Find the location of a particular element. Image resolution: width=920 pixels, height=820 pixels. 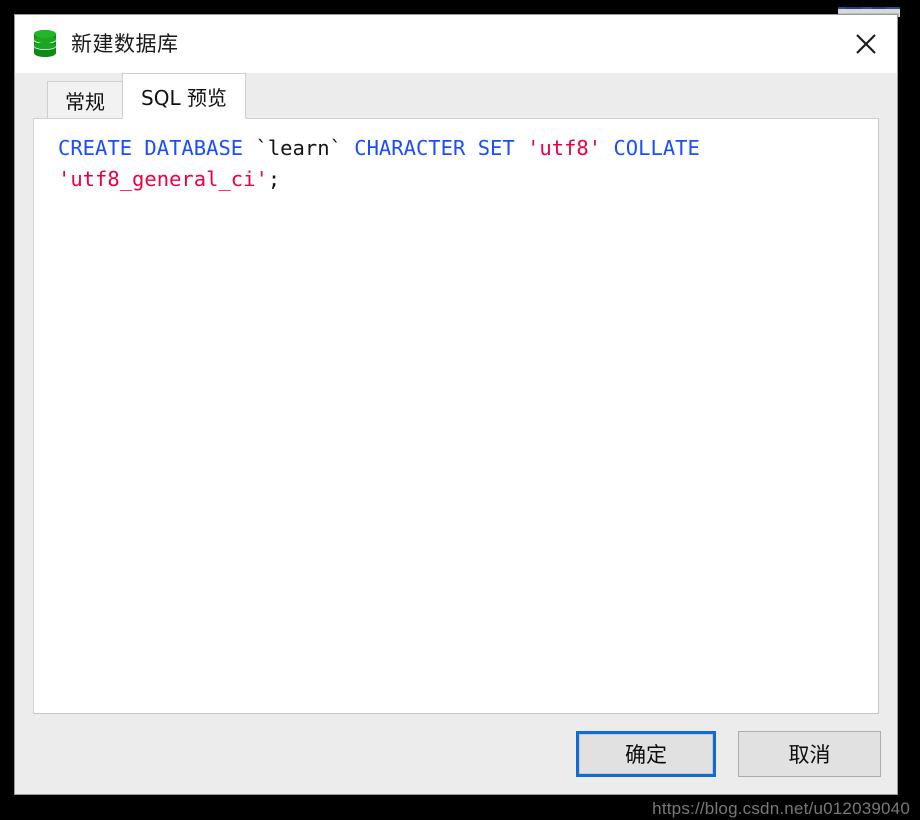

dialog-title: 新建数据库 is located at coordinates (125, 43).